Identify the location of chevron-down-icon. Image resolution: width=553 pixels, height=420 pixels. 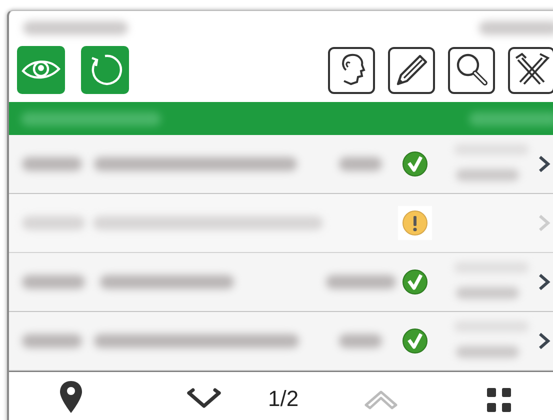
(204, 399).